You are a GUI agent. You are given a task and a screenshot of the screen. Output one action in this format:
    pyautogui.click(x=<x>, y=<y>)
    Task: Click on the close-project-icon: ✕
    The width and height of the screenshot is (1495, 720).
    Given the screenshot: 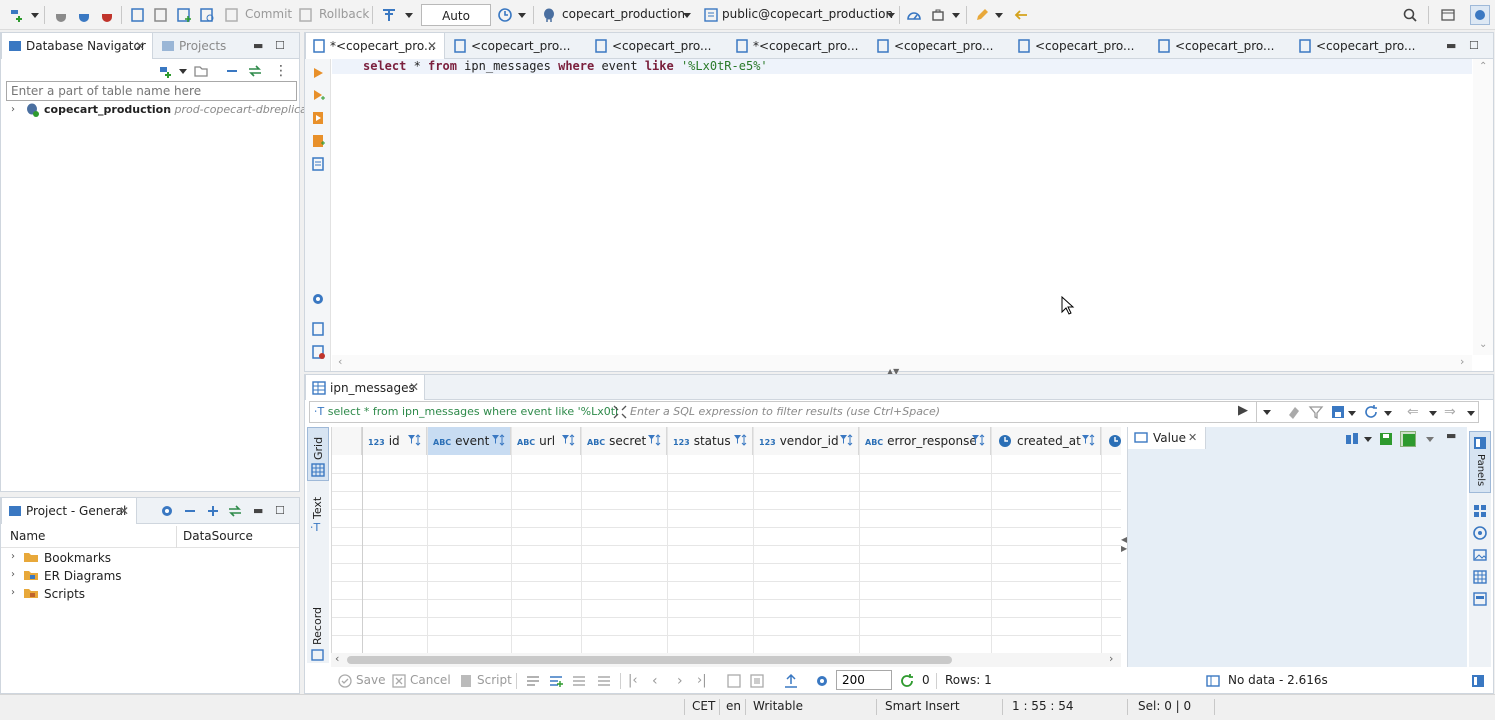 What is the action you would take?
    pyautogui.click(x=124, y=511)
    